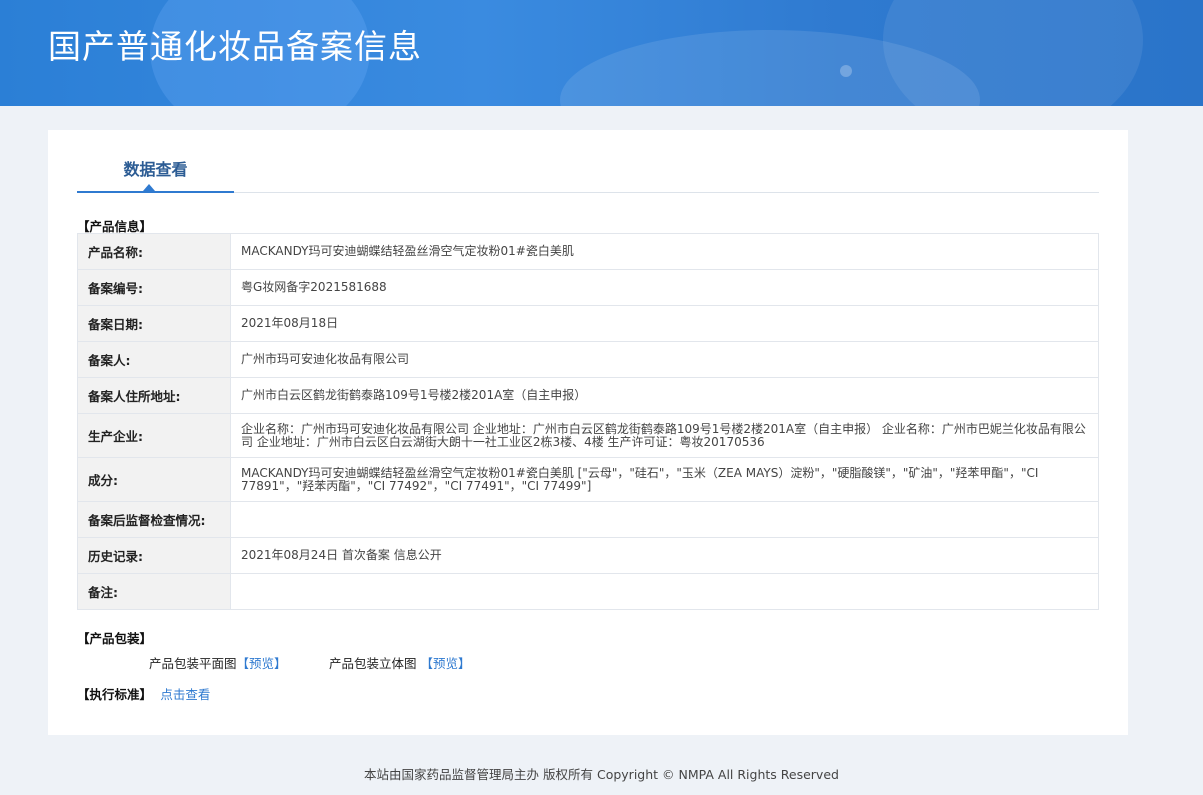  I want to click on row-label: 备案人住所地址:, so click(154, 395).